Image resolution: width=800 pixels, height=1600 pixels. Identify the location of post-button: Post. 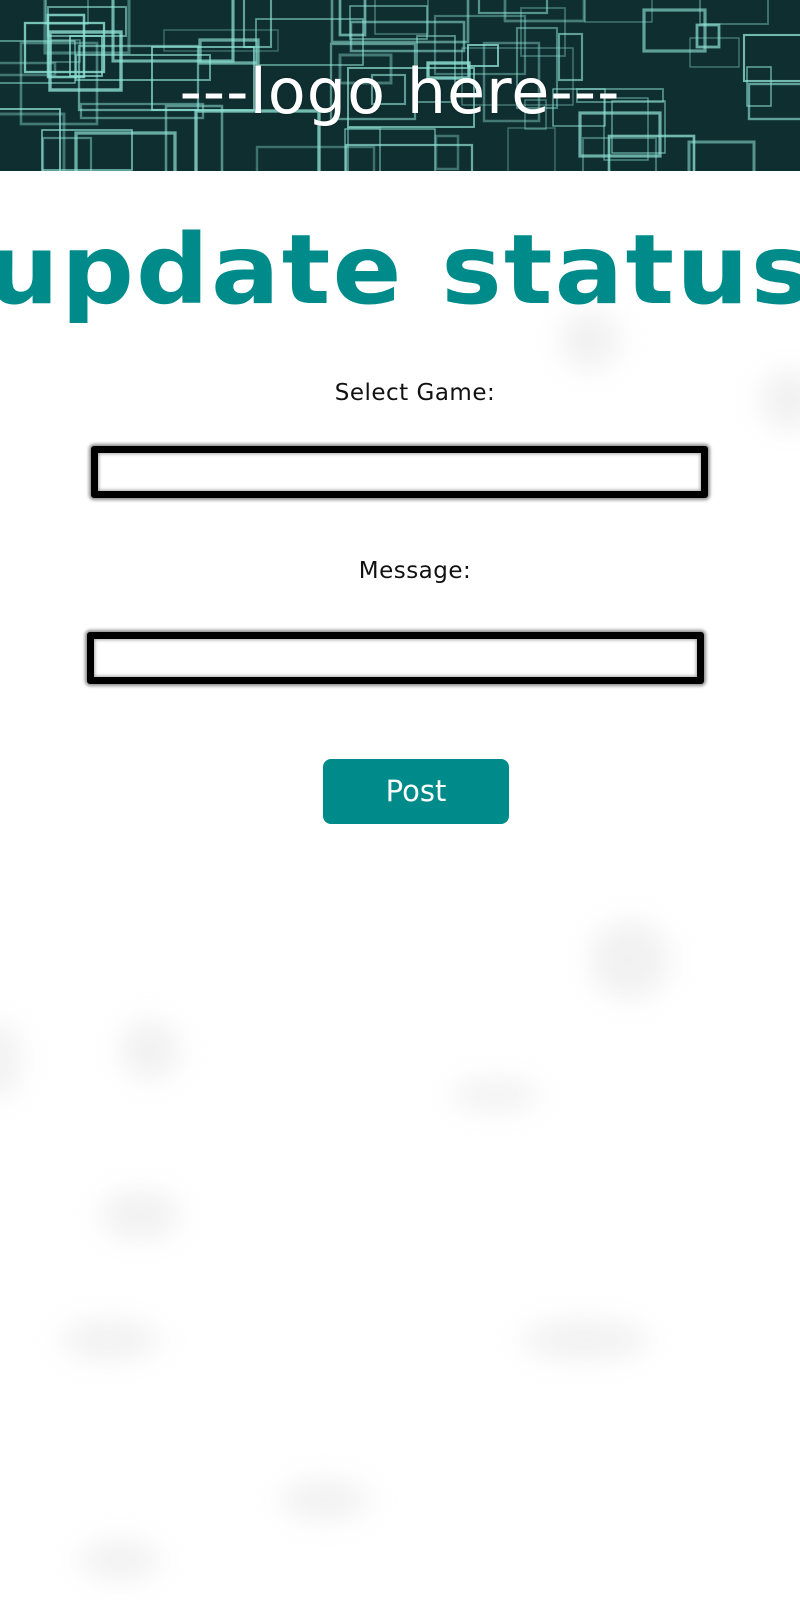
(416, 791).